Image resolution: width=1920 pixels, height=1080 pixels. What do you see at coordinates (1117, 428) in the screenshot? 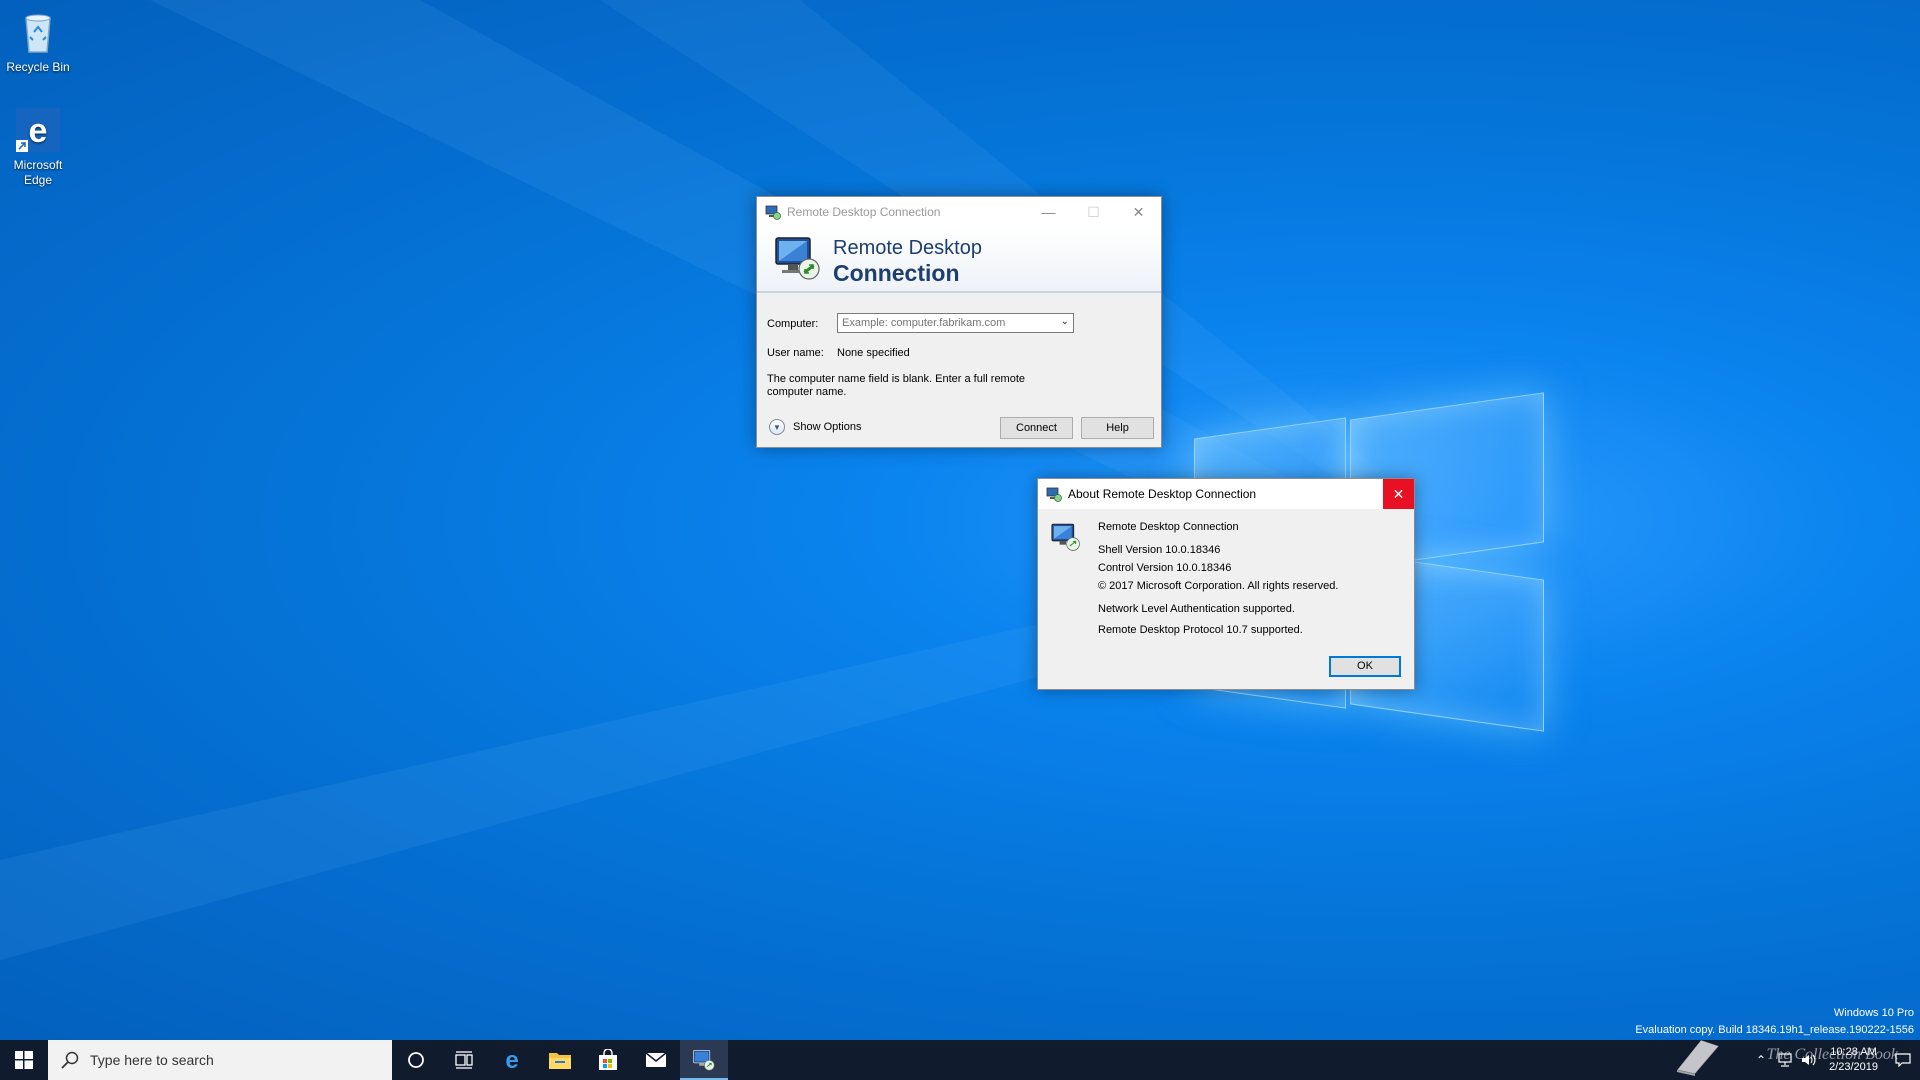
I see `help-button: Help` at bounding box center [1117, 428].